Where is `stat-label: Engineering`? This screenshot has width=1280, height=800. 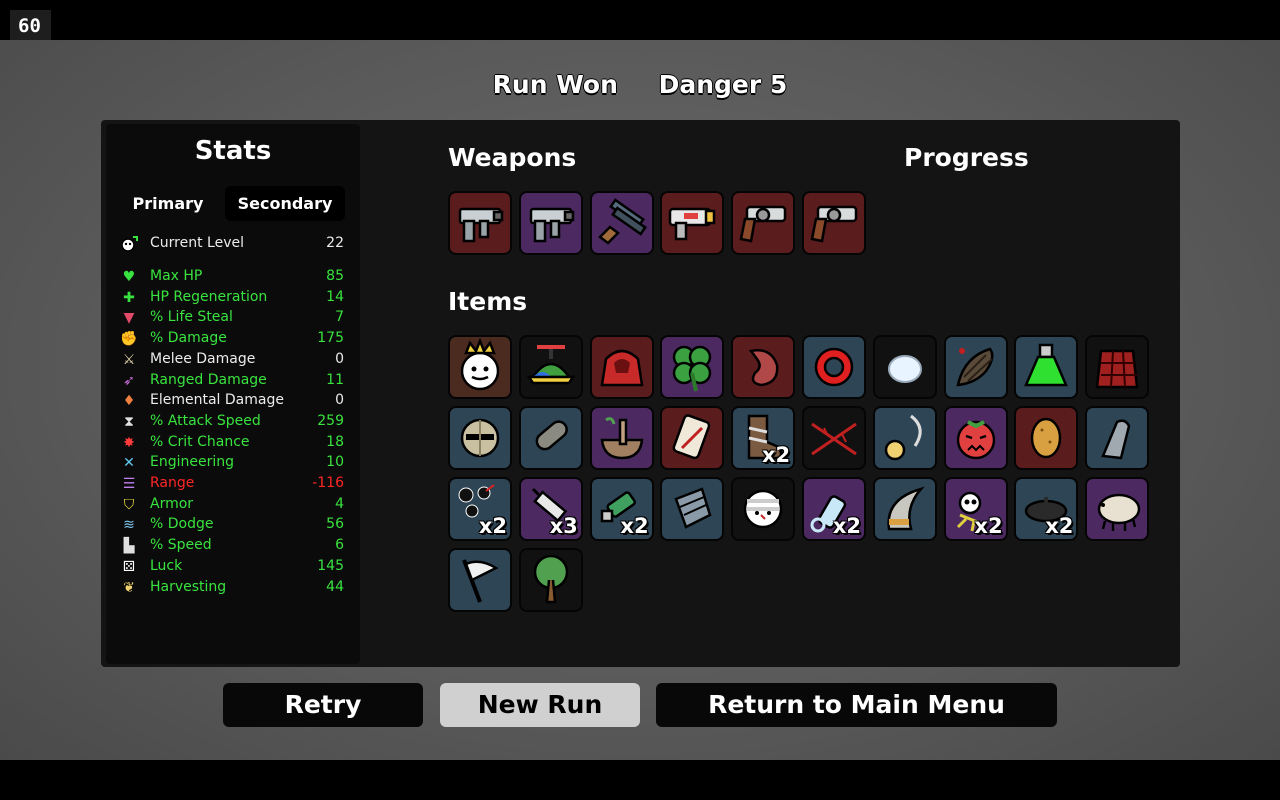
stat-label: Engineering is located at coordinates (192, 462).